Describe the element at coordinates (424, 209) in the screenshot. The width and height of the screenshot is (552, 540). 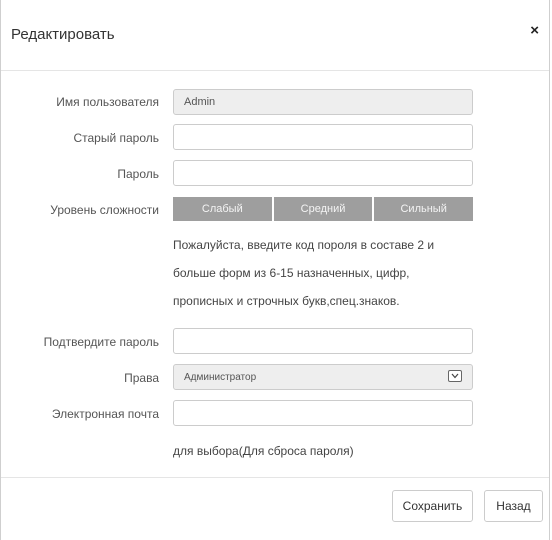
I see `strength-strong: Сильный` at that location.